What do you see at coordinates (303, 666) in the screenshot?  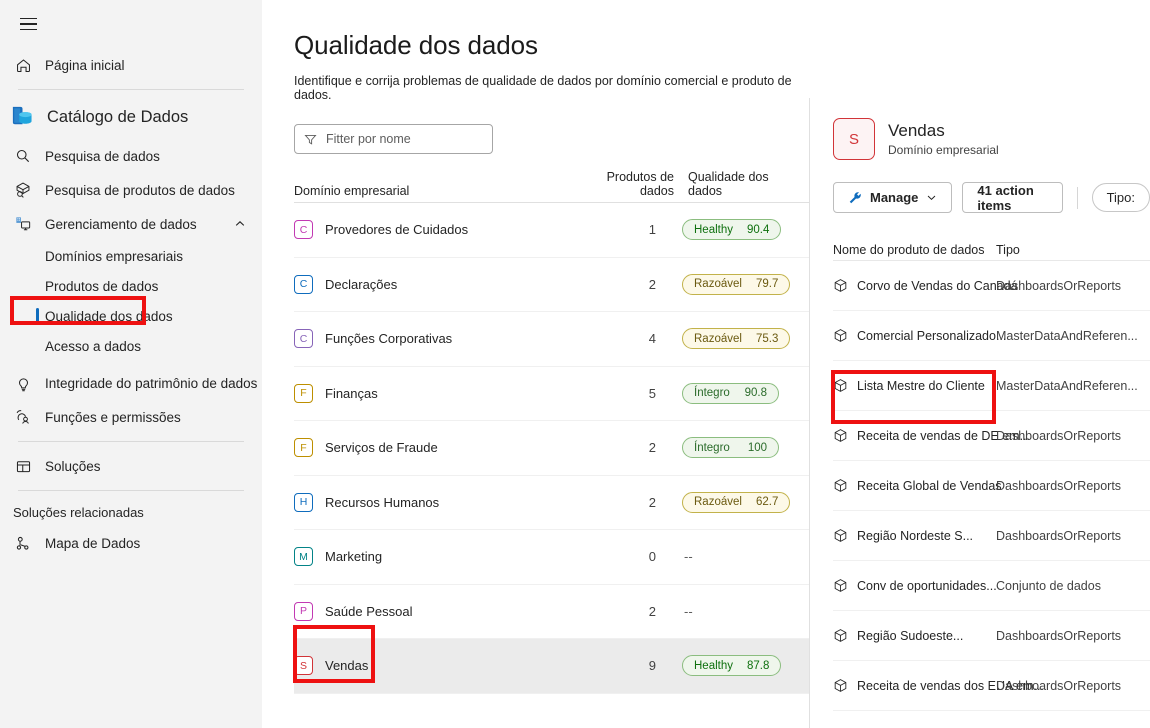 I see `domain-initial-icon: S` at bounding box center [303, 666].